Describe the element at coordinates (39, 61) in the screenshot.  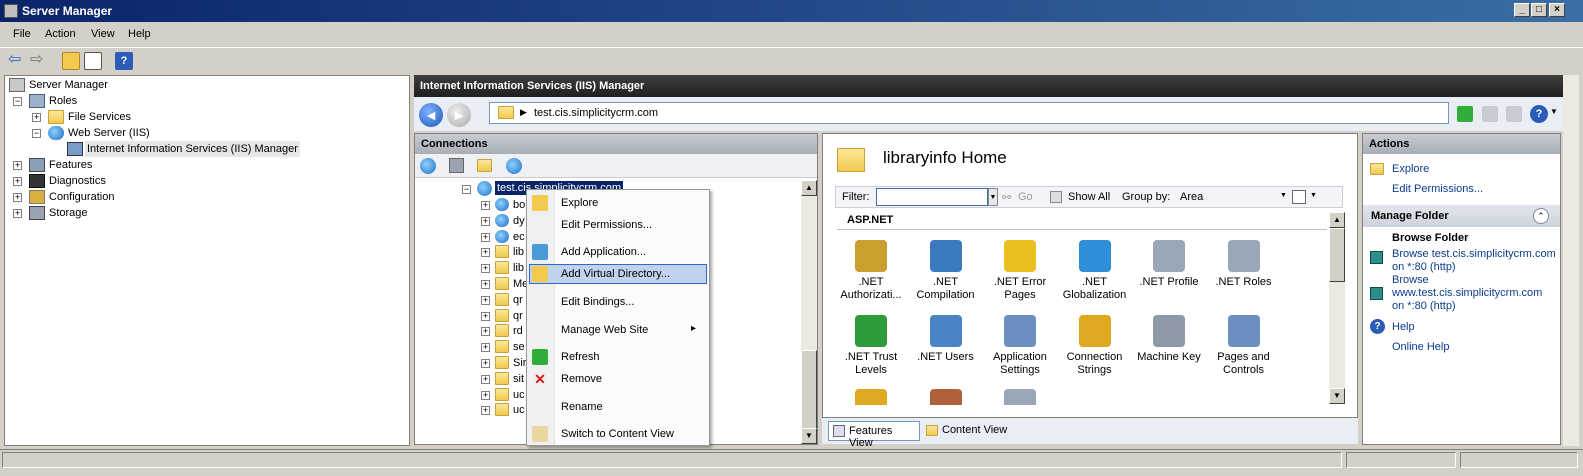
I see `forward-icon: ⇨` at that location.